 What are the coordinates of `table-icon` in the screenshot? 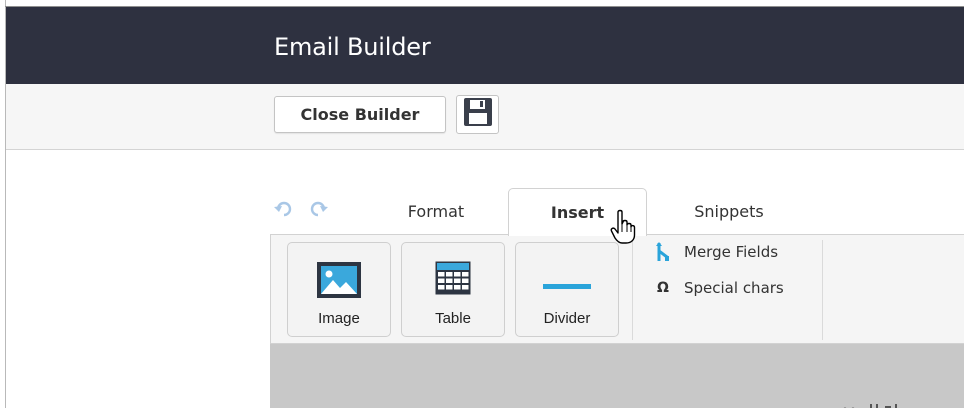 It's located at (453, 280).